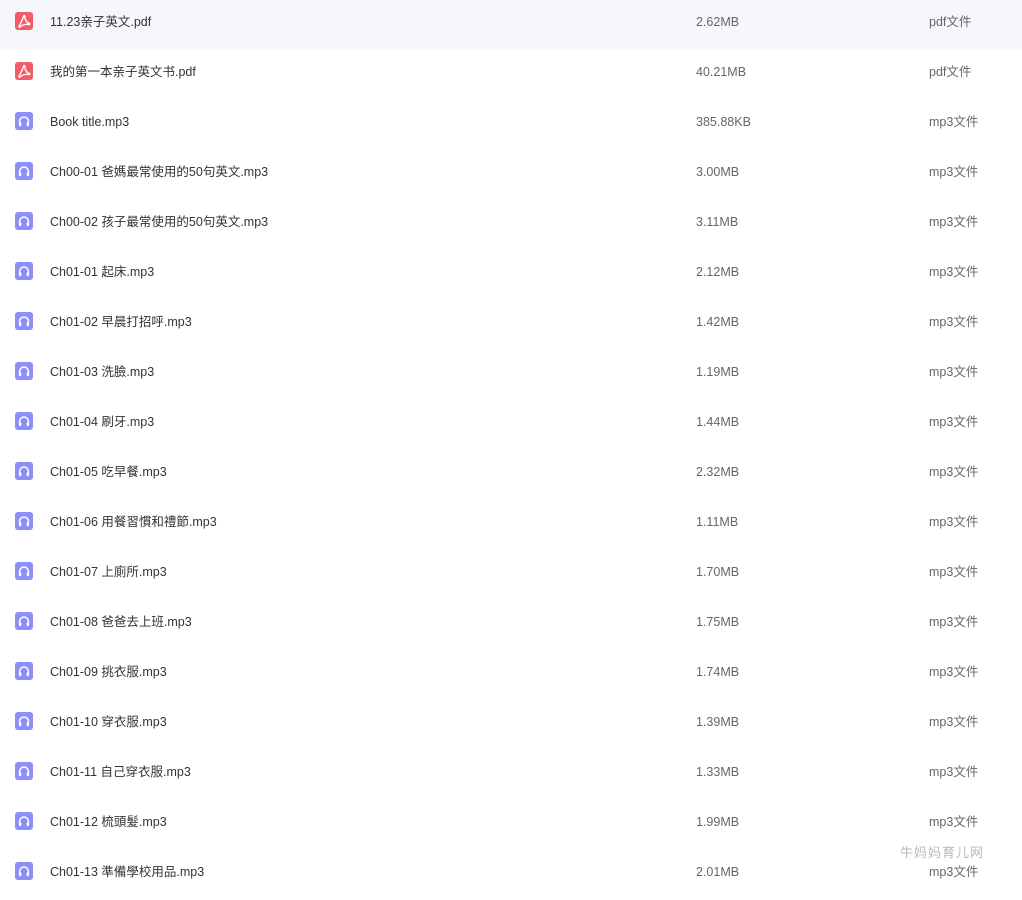 The height and width of the screenshot is (900, 1022). Describe the element at coordinates (108, 822) in the screenshot. I see `file-name: Ch01-12 梳頭髮.mp3` at that location.